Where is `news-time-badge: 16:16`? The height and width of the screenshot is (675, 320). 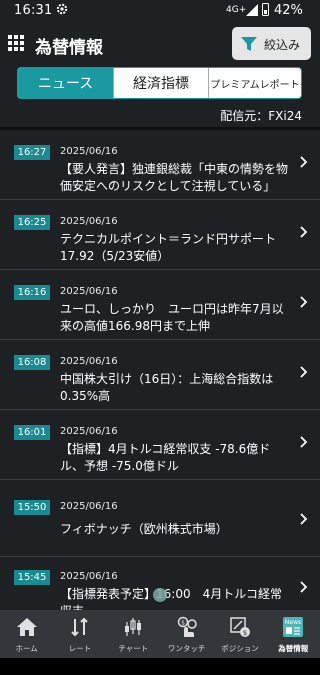
news-time-badge: 16:16 is located at coordinates (32, 292).